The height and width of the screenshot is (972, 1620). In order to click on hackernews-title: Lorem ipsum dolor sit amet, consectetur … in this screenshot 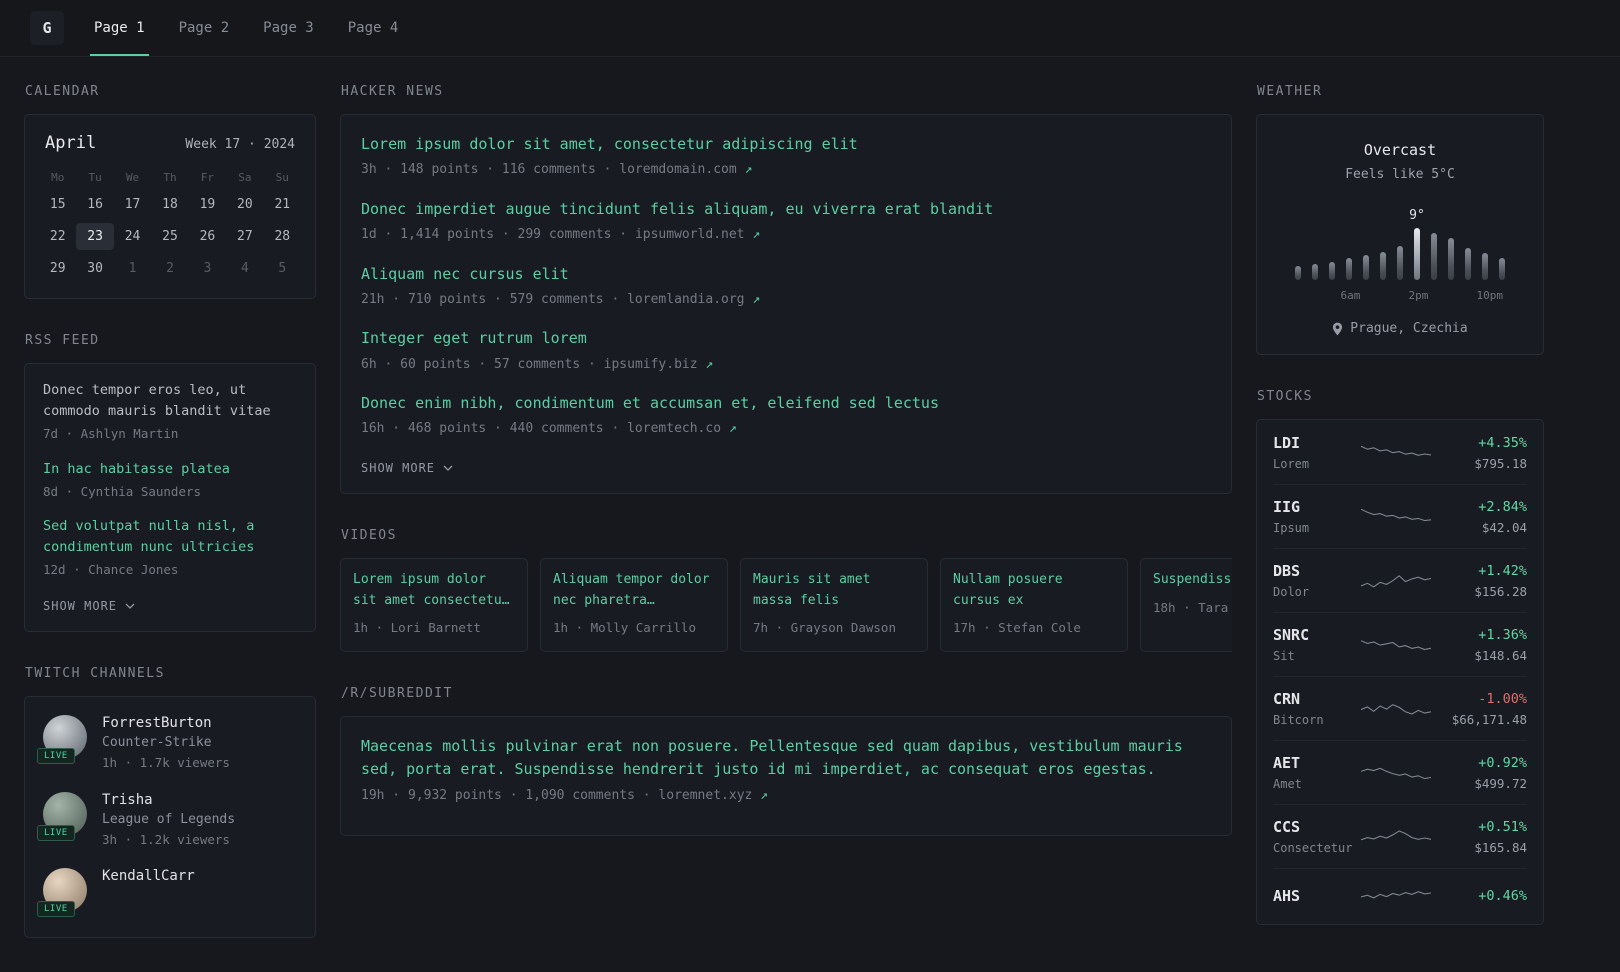, I will do `click(786, 144)`.